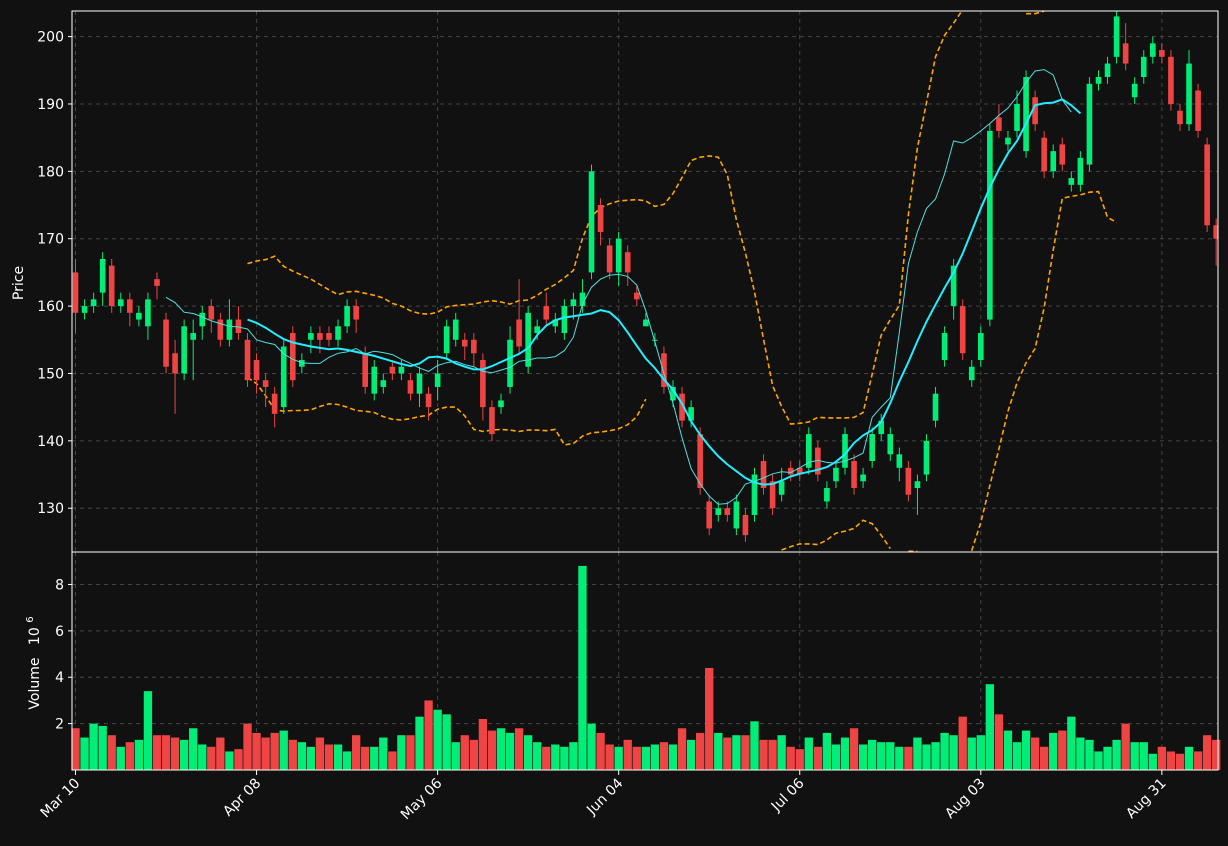 This screenshot has width=1228, height=846. Describe the element at coordinates (50, 307) in the screenshot. I see `price-tick-label: 160` at that location.